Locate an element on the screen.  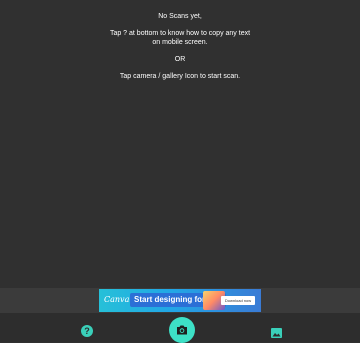
empty-or: OR is located at coordinates (180, 59).